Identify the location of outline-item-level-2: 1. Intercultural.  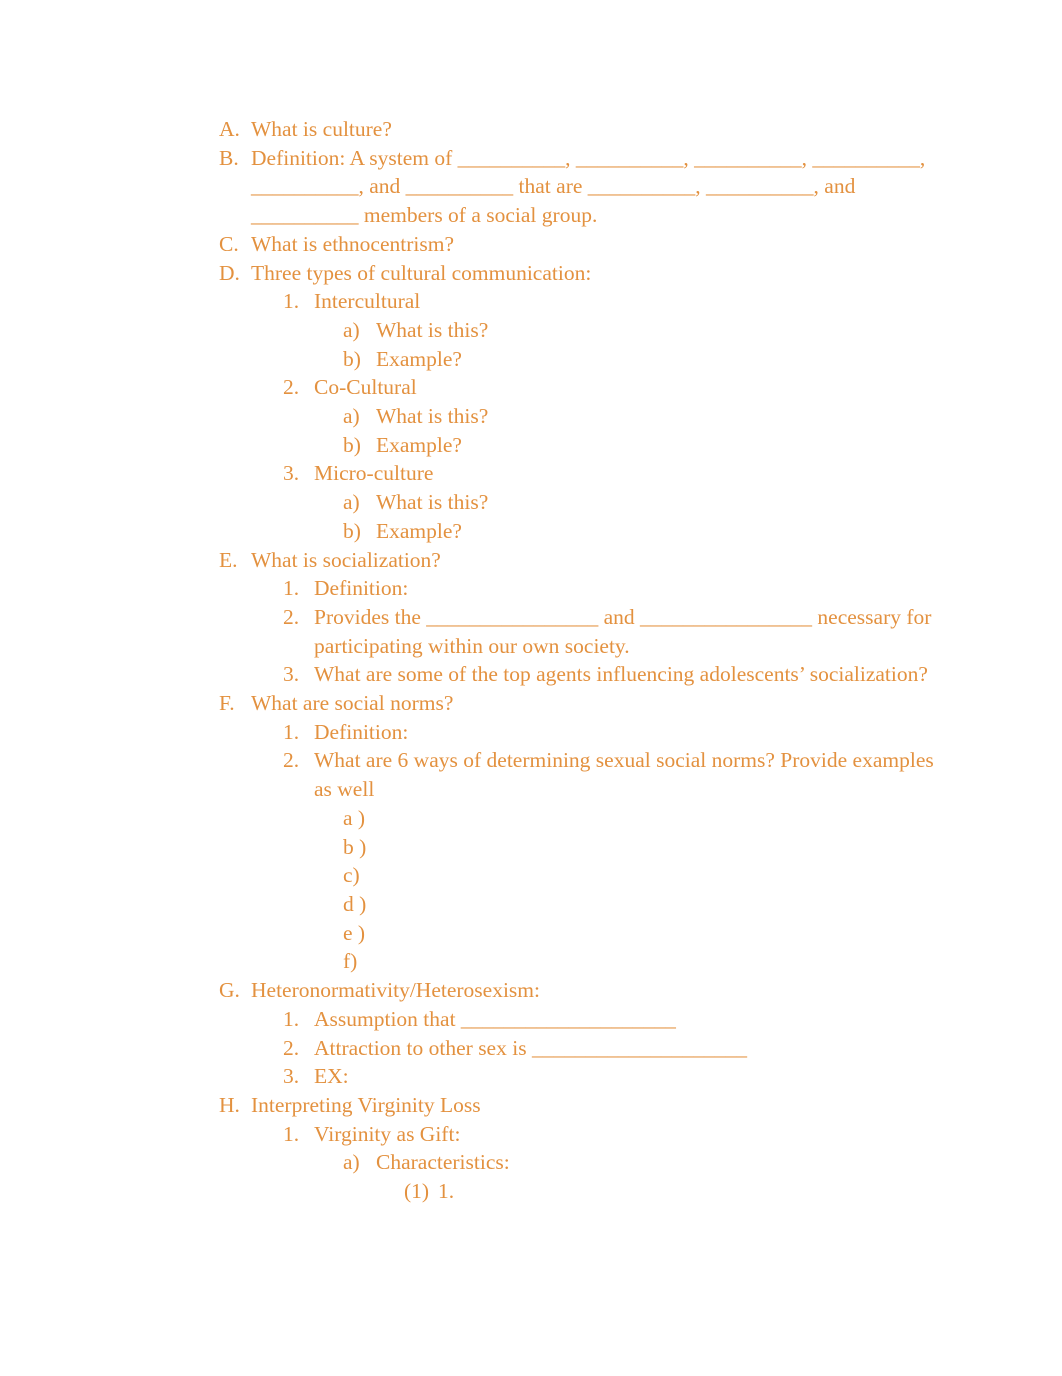
(491, 301).